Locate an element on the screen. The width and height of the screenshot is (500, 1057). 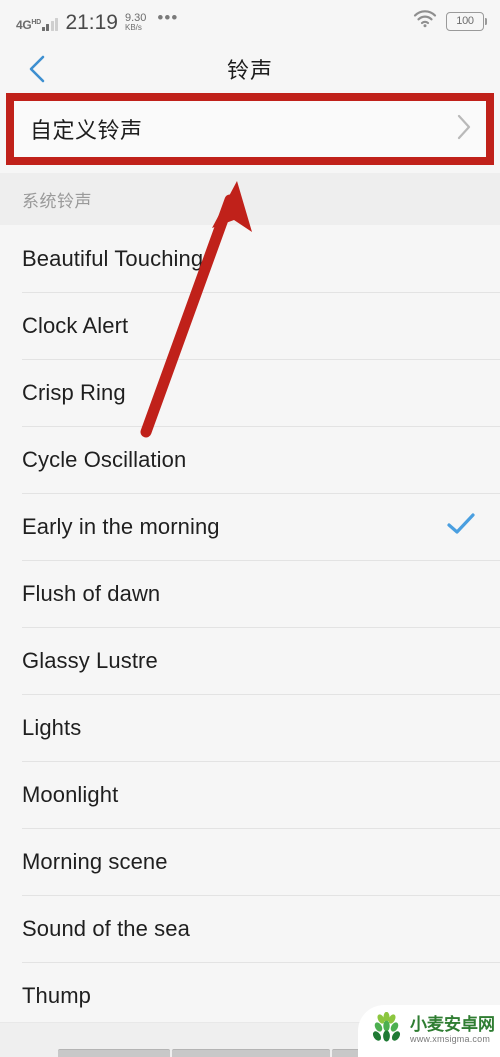
ringtone-name: Early in the morning is located at coordinates (121, 526).